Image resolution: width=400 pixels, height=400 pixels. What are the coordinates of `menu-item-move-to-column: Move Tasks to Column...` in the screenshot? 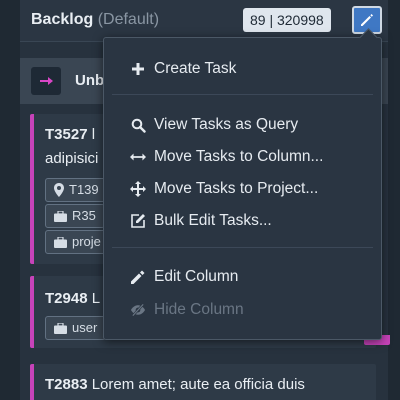 It's located at (242, 157).